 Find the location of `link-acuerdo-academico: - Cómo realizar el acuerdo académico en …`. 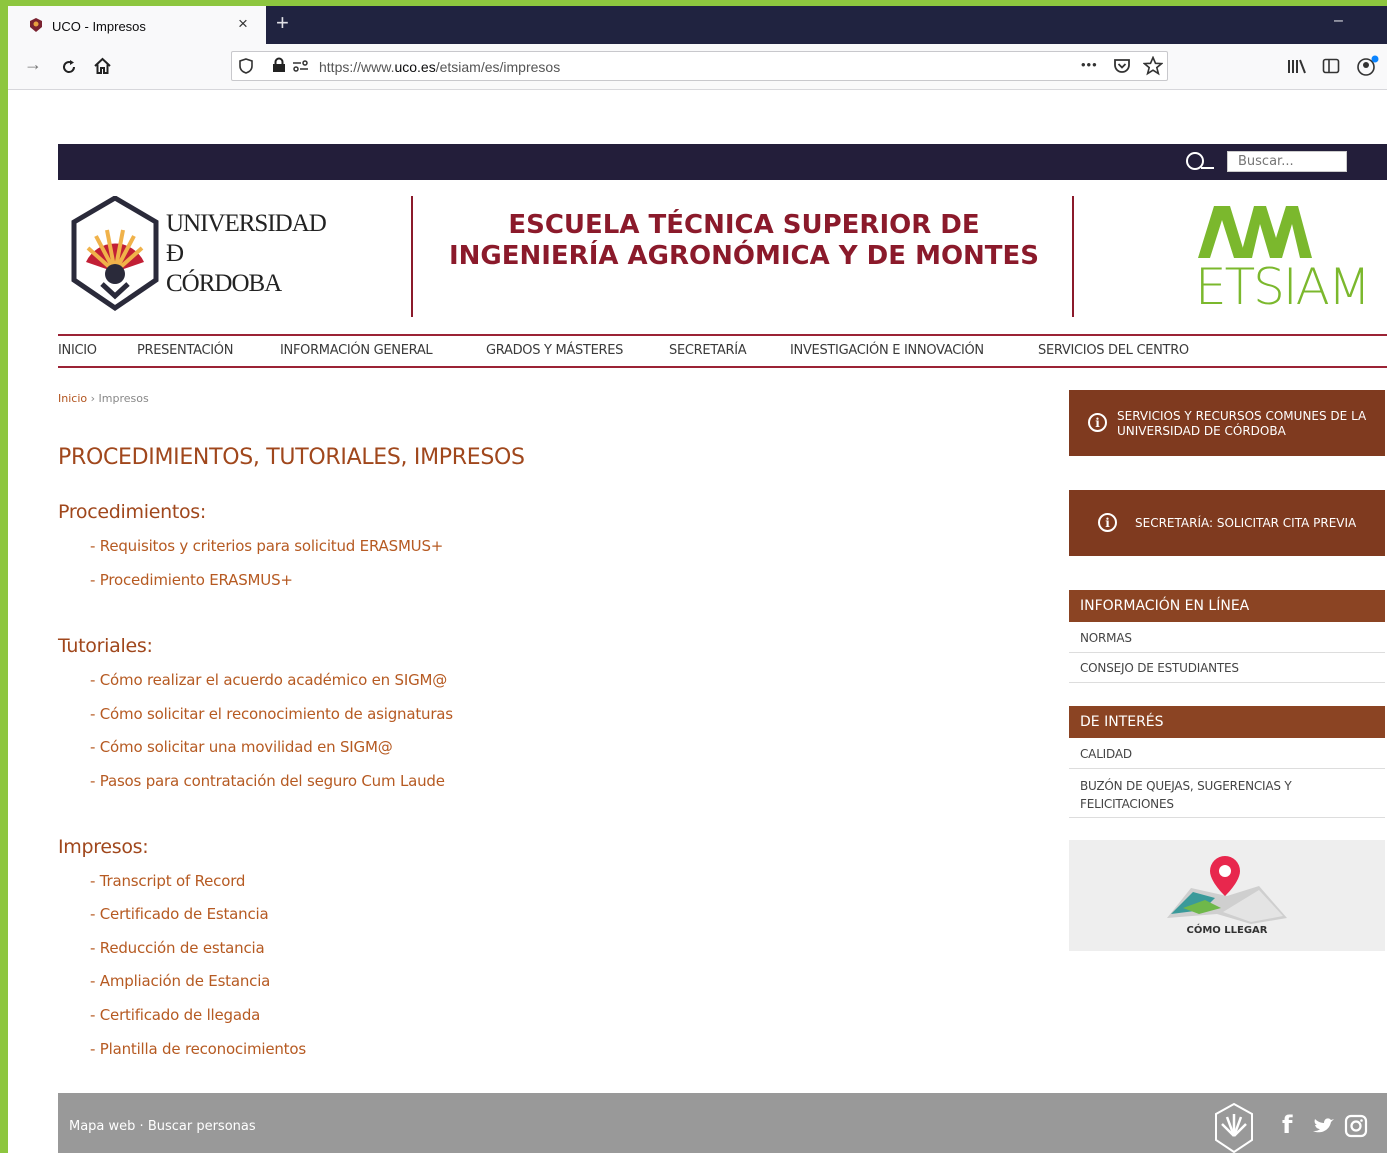

link-acuerdo-academico: - Cómo realizar el acuerdo académico en … is located at coordinates (268, 680).